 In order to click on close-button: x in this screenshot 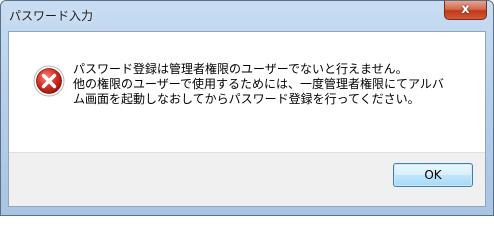, I will do `click(465, 10)`.